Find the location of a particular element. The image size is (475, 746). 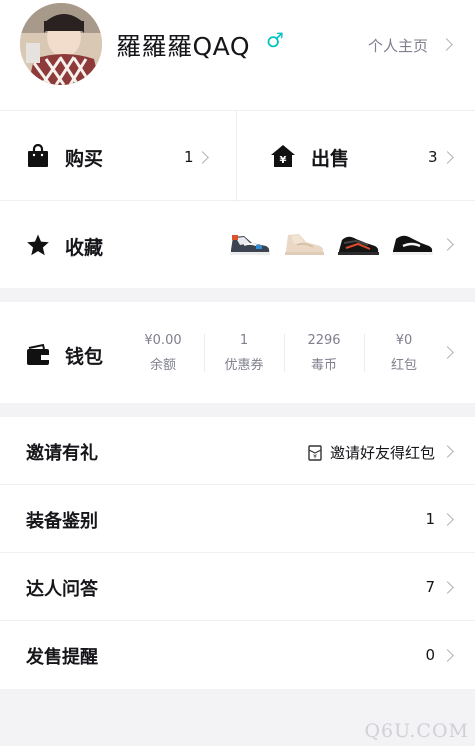

buy-entry: 购买 1 is located at coordinates (118, 156).